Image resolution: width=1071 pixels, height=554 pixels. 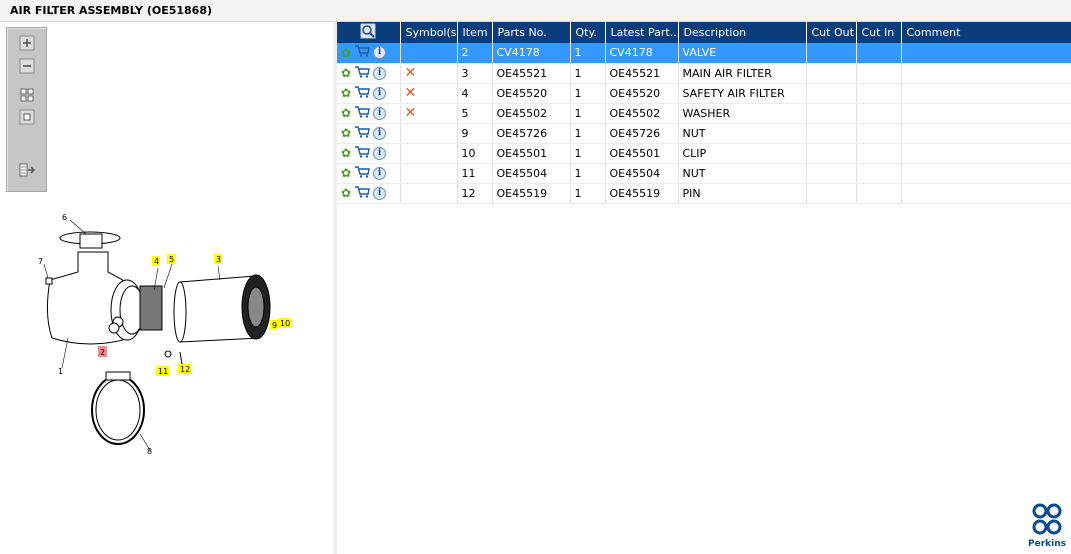 What do you see at coordinates (531, 93) in the screenshot?
I see `part-number-cell: OE45520` at bounding box center [531, 93].